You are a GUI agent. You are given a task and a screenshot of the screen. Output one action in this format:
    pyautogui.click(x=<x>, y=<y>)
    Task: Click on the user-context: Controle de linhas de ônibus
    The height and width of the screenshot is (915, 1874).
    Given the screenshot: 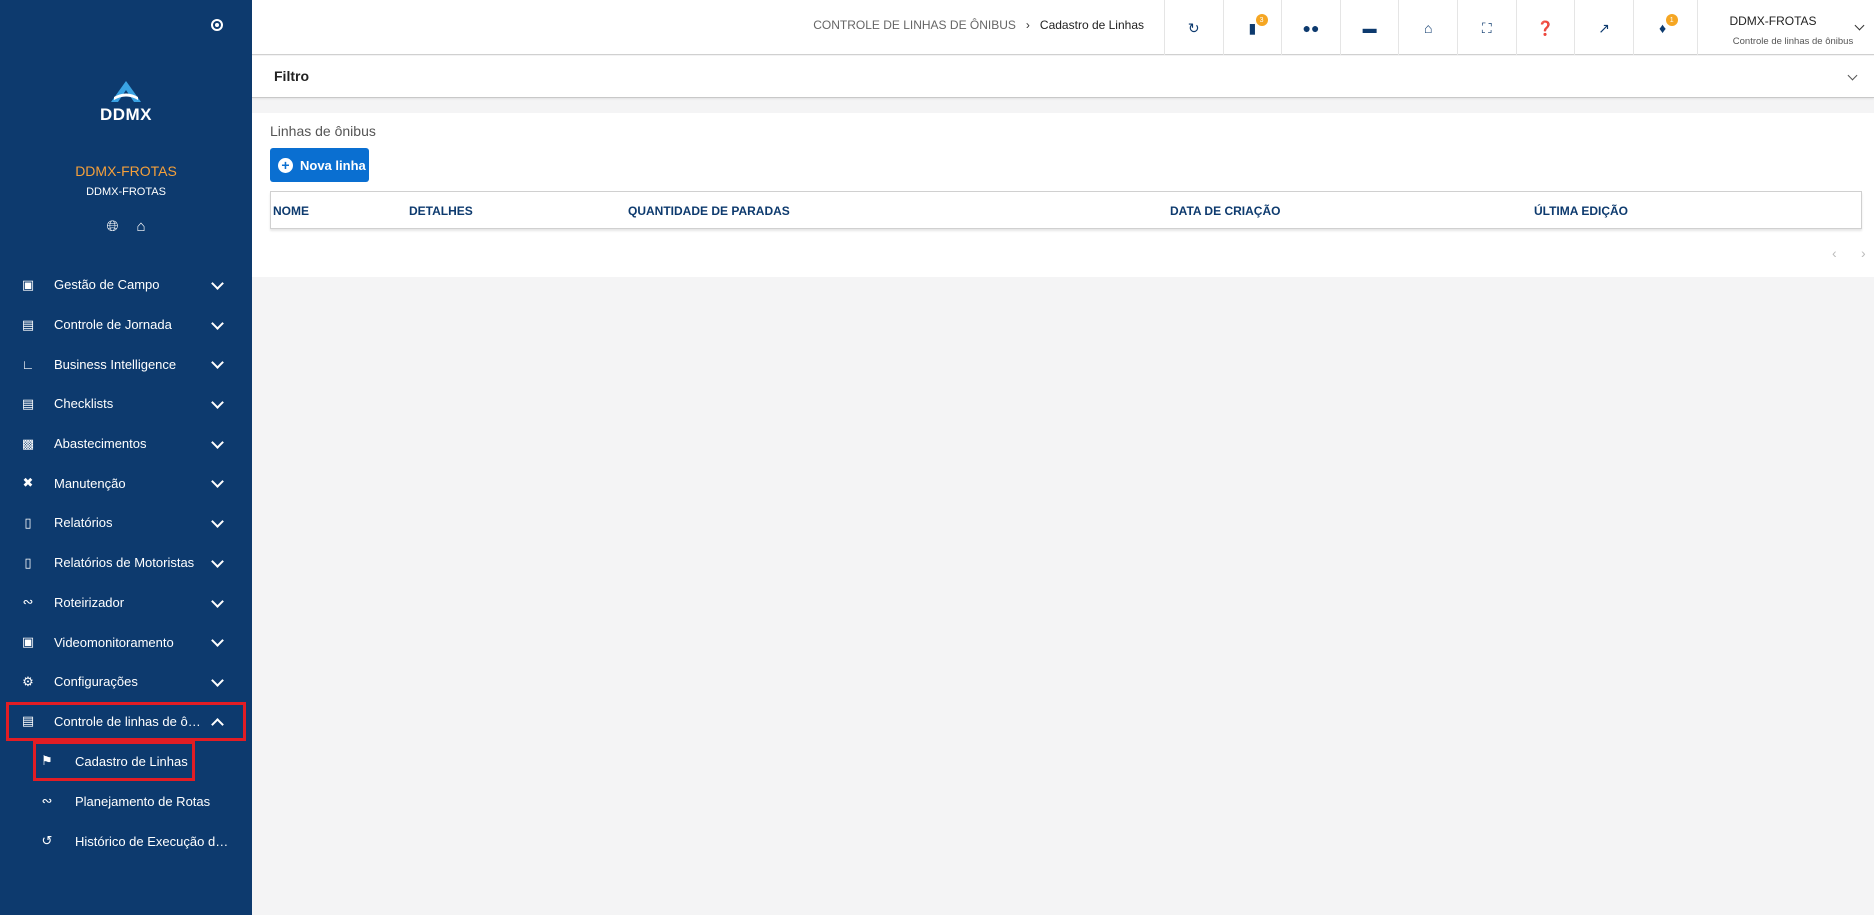 What is the action you would take?
    pyautogui.click(x=1793, y=41)
    